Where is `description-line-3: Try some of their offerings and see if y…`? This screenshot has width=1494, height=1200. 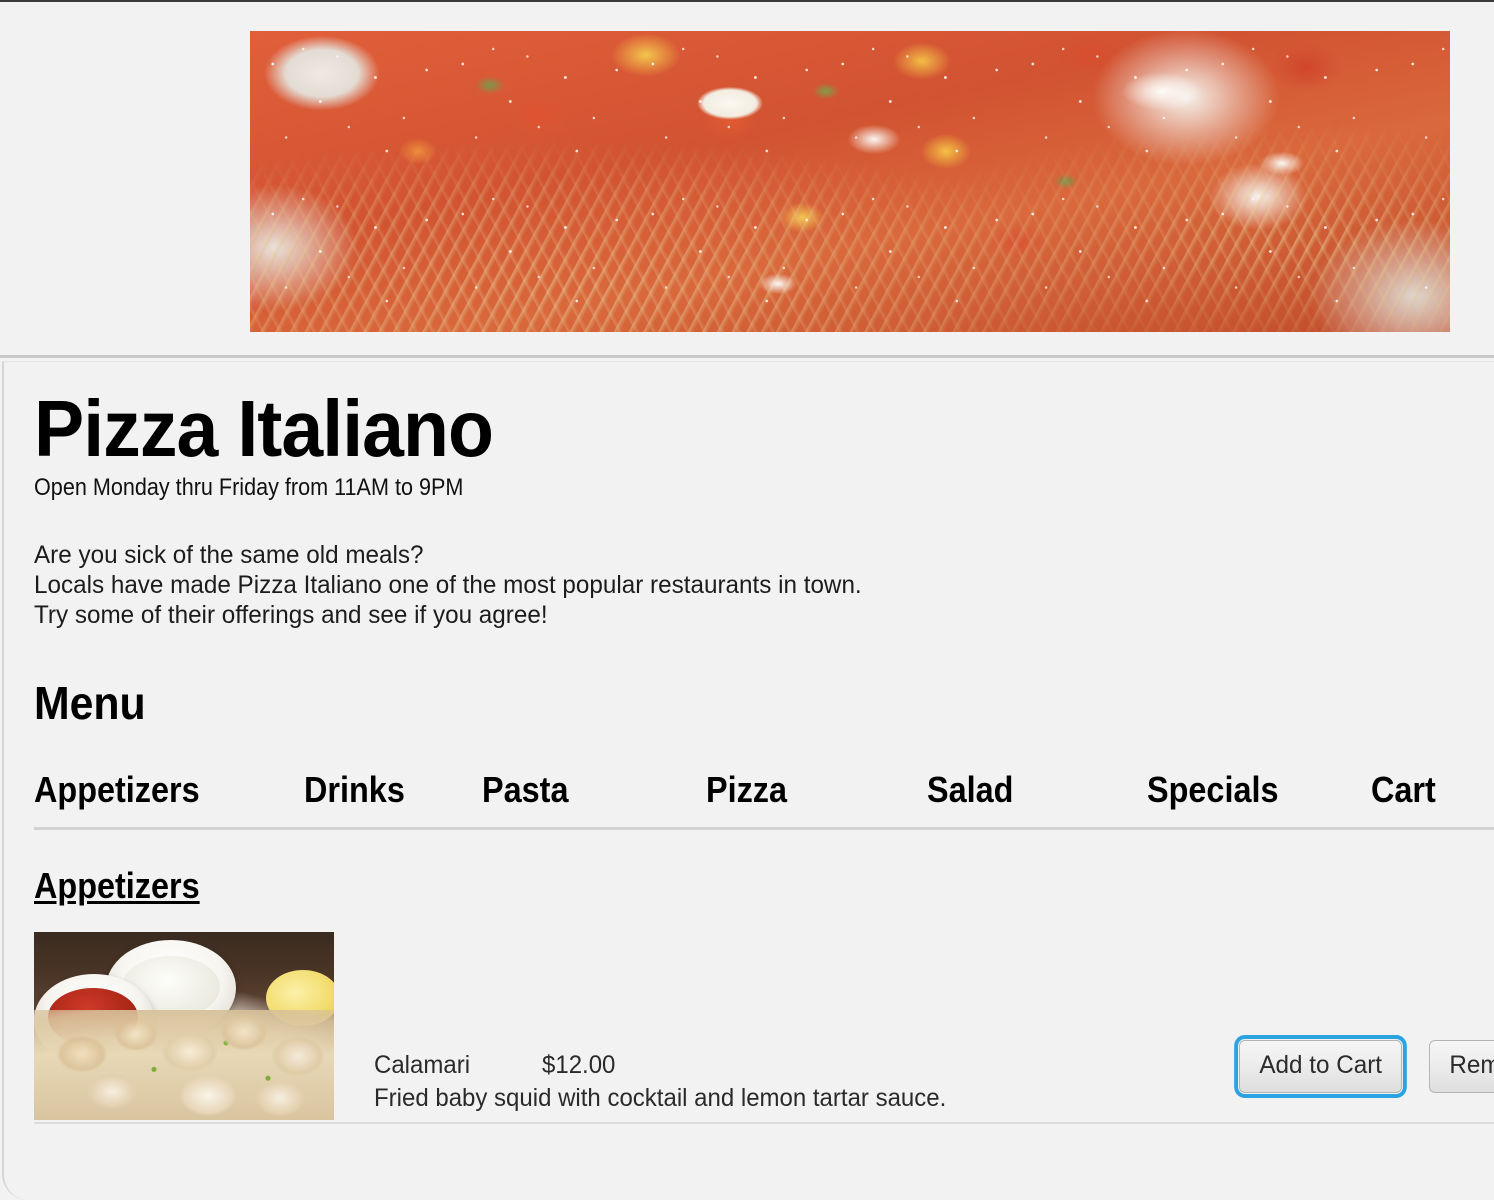
description-line-3: Try some of their offerings and see if y… is located at coordinates (291, 615).